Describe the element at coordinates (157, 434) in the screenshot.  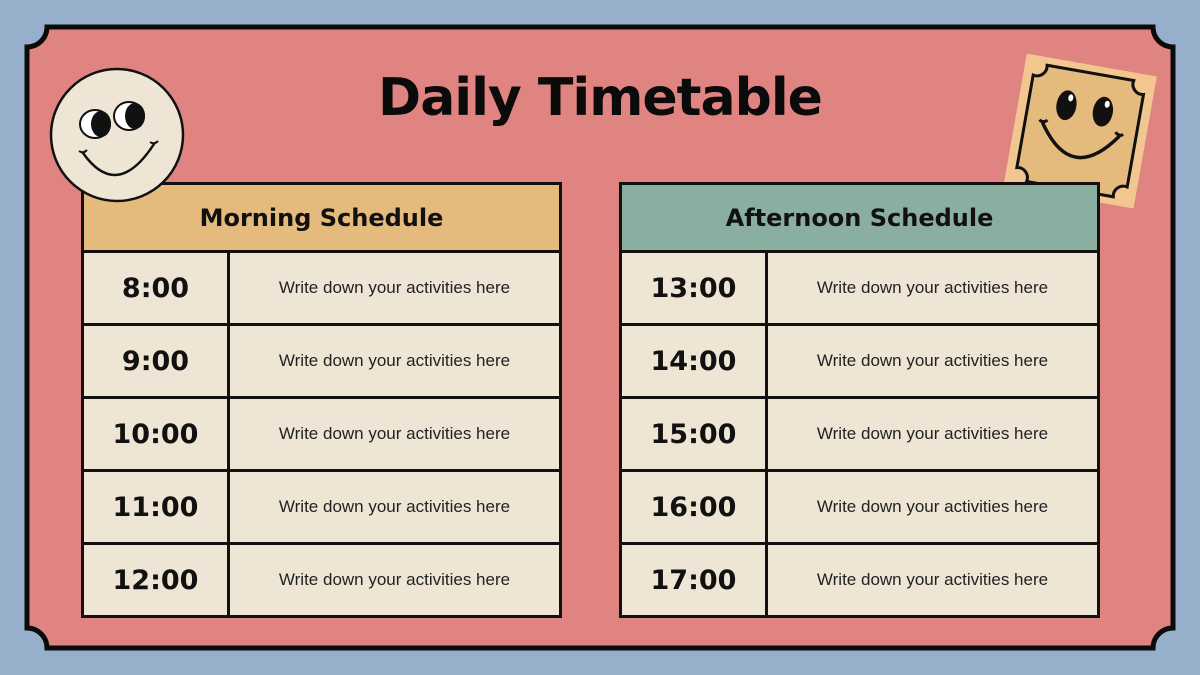
I see `time-cell: 10:00` at that location.